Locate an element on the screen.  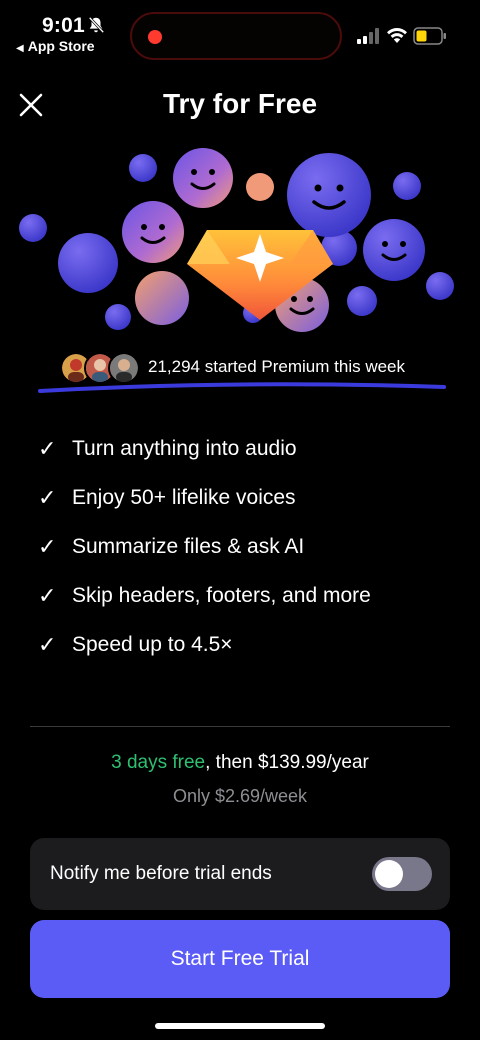
underline-swoosh is located at coordinates (242, 387).